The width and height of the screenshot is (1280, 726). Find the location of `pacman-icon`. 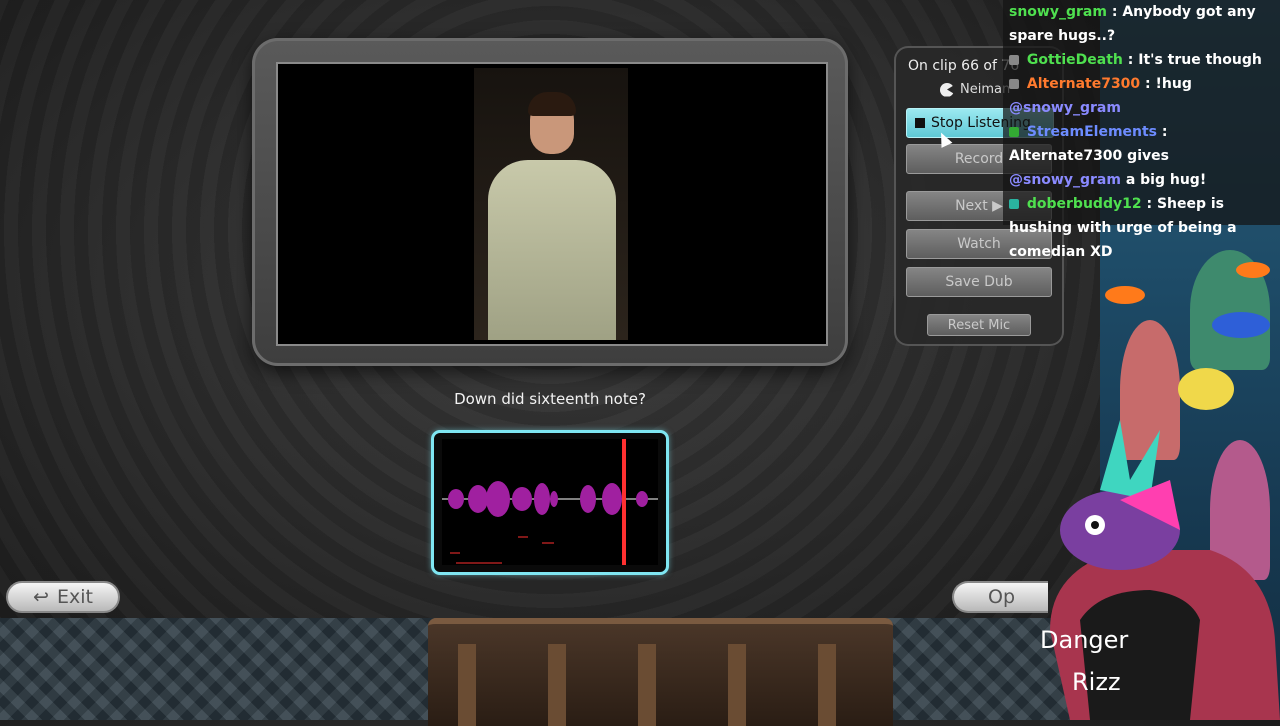

pacman-icon is located at coordinates (947, 89).